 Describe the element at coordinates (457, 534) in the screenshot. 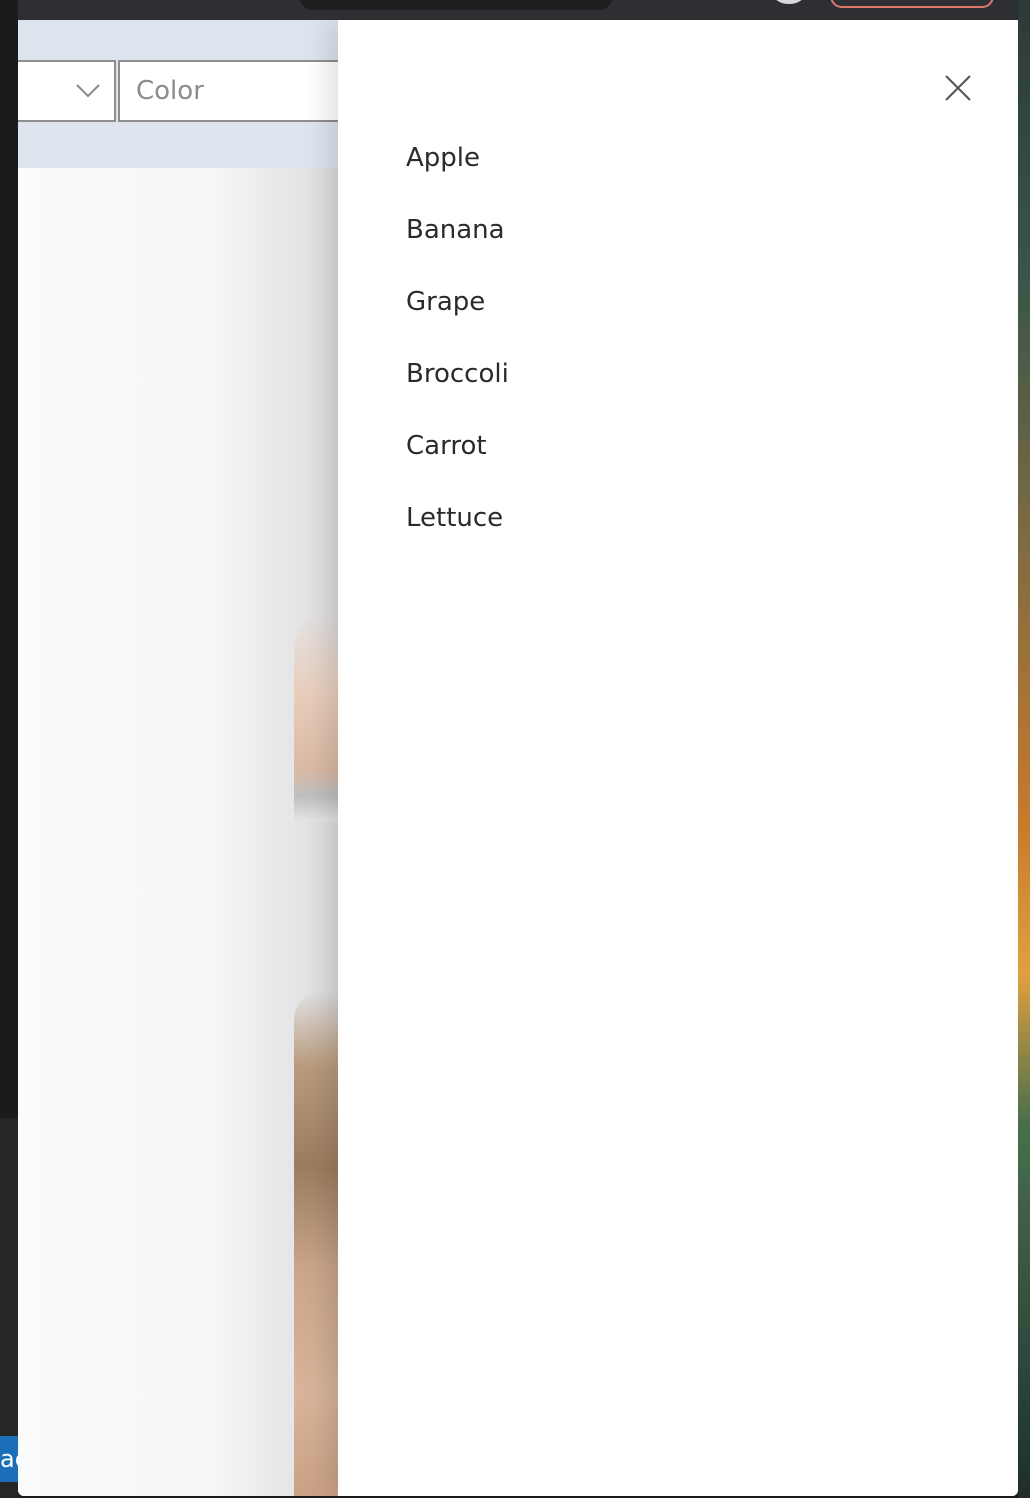

I see `menu-item-lettuce: Lettuce` at that location.